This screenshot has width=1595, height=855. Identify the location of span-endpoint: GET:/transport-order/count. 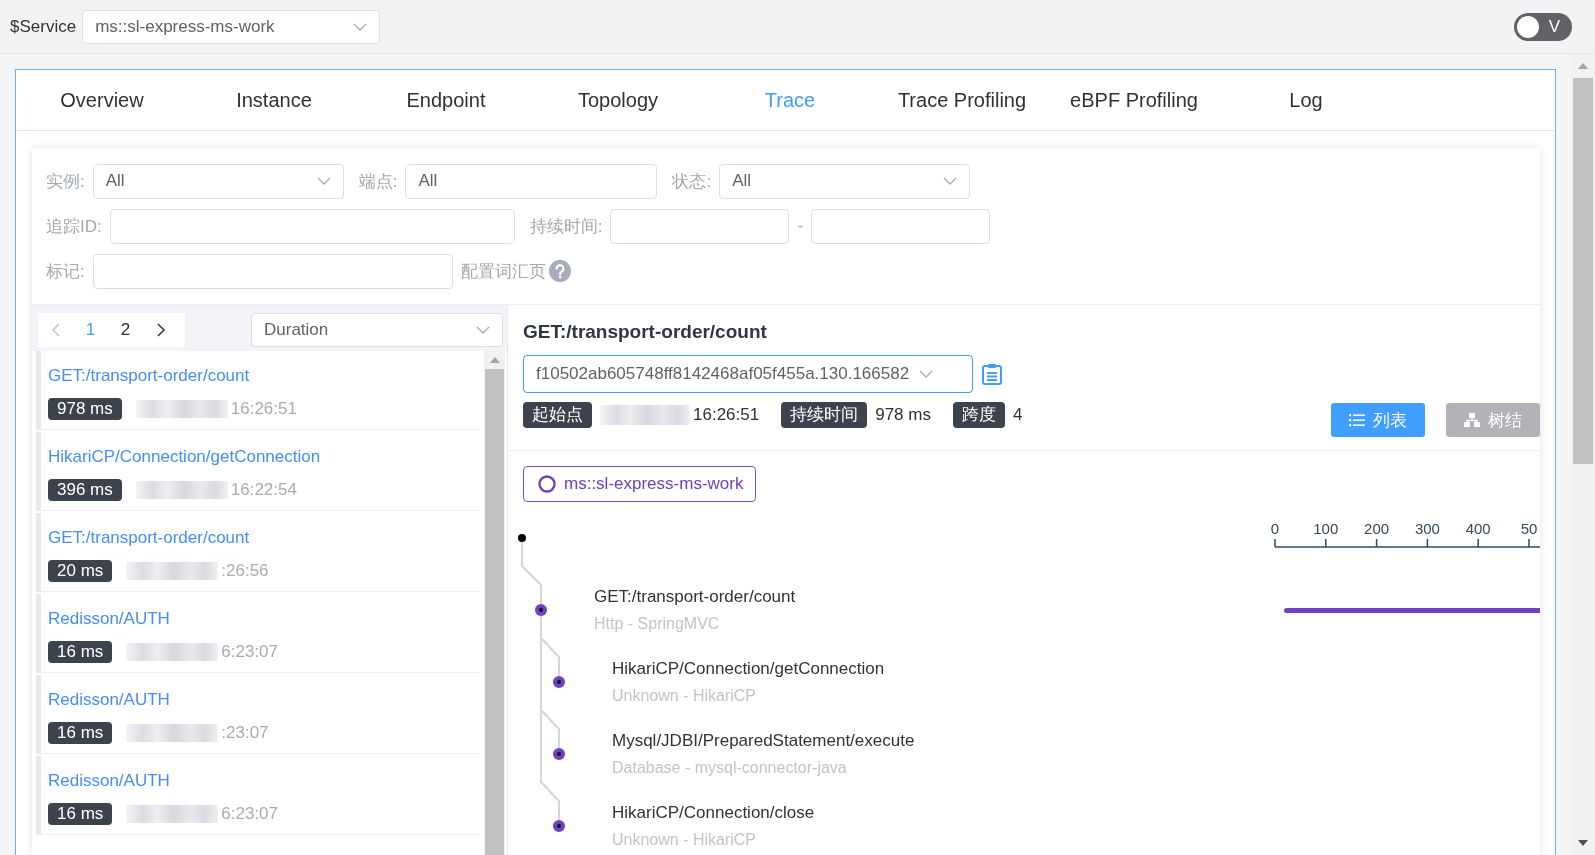
(695, 597).